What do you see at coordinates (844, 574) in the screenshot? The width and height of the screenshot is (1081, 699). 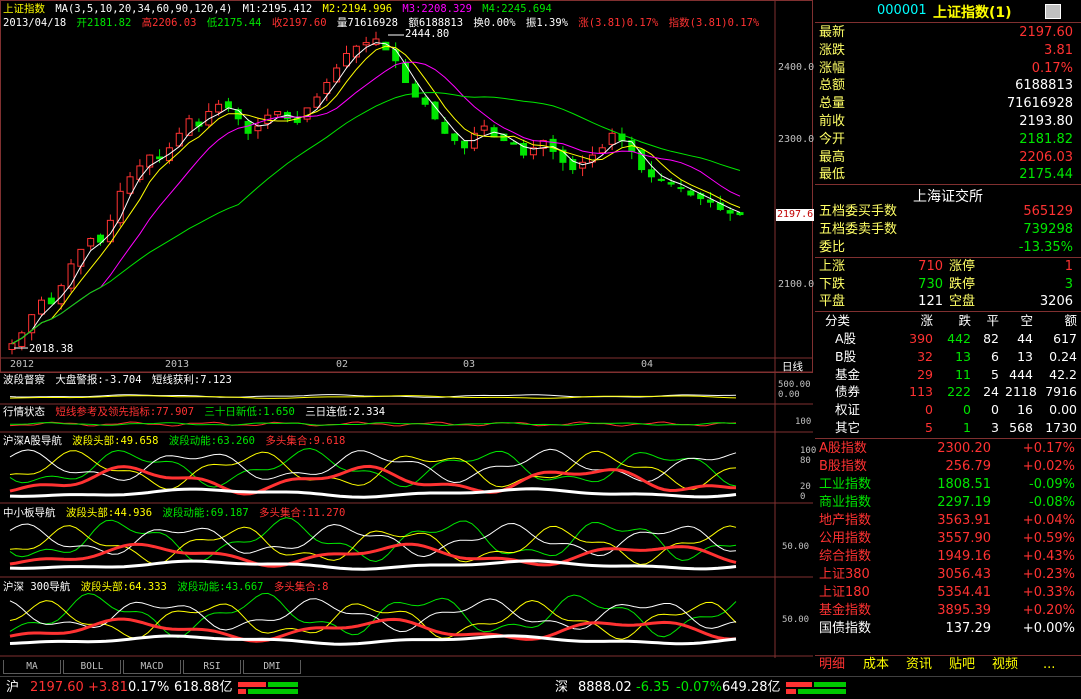 I see `index-list-name: 上证380` at bounding box center [844, 574].